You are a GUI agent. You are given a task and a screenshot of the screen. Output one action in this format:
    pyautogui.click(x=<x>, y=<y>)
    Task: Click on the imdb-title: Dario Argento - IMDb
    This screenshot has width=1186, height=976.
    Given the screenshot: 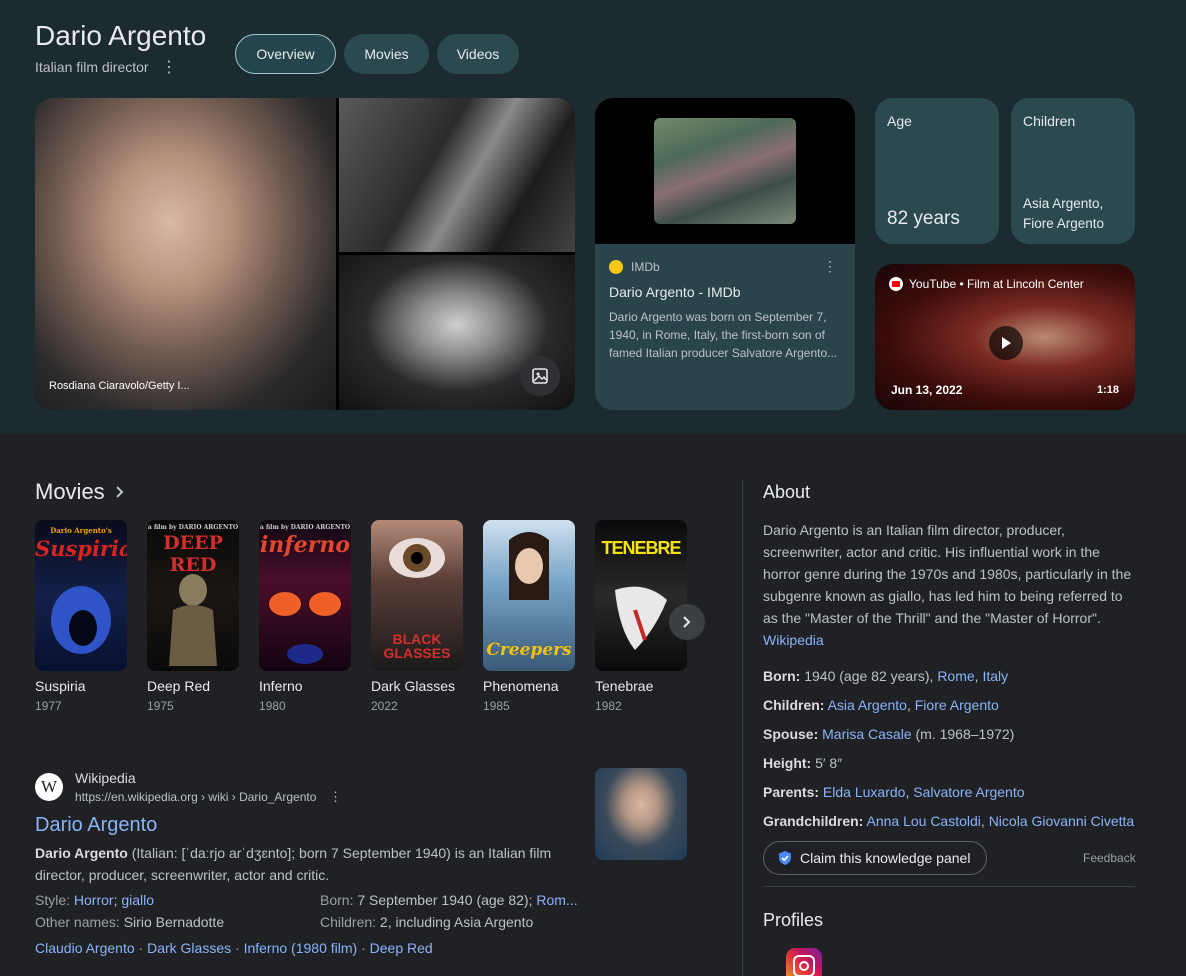 What is the action you would take?
    pyautogui.click(x=675, y=292)
    